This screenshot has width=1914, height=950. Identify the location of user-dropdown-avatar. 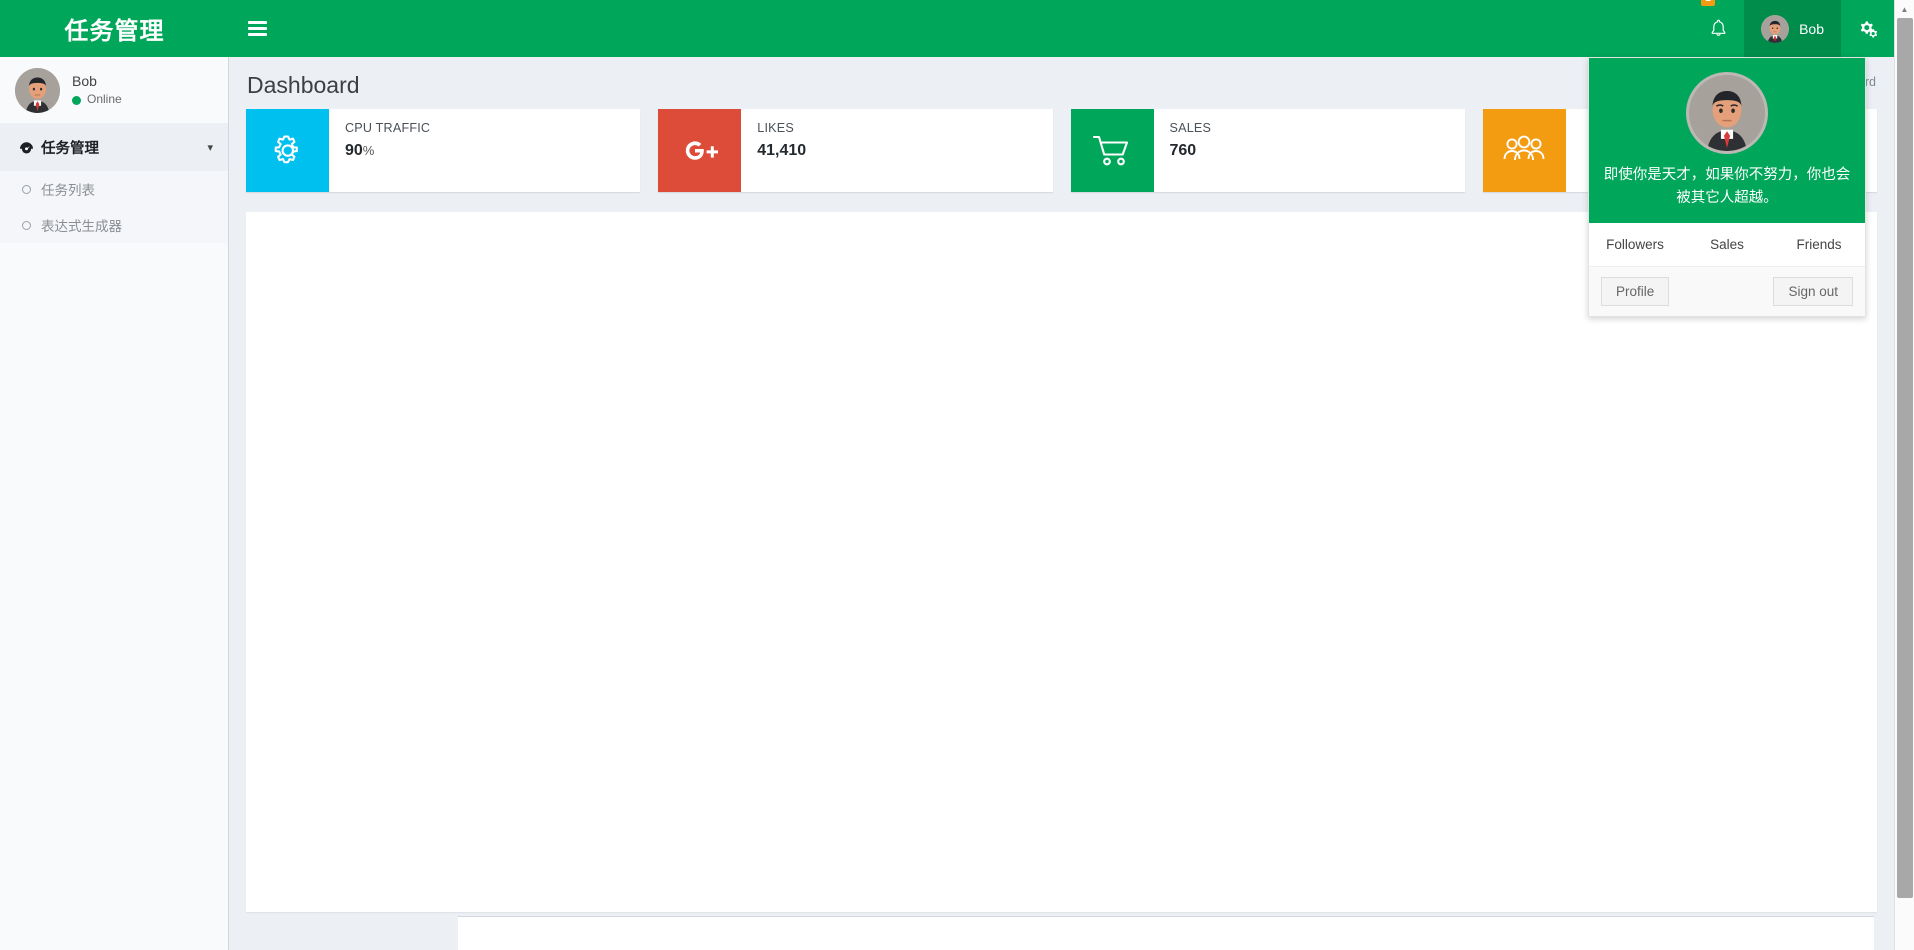
(1727, 113).